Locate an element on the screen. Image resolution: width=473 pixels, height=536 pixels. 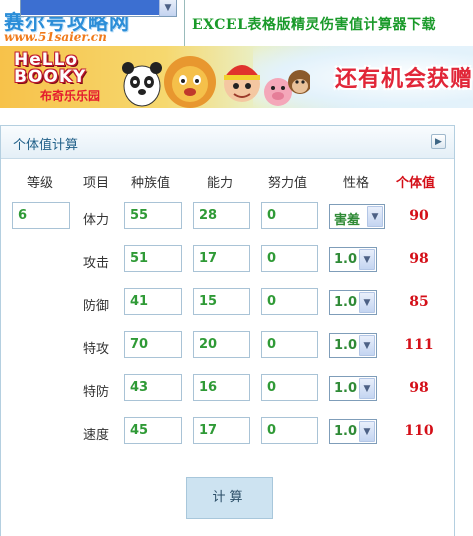
excel-download-link: EXCEL表格版精灵伤害值计算器下载 is located at coordinates (314, 24).